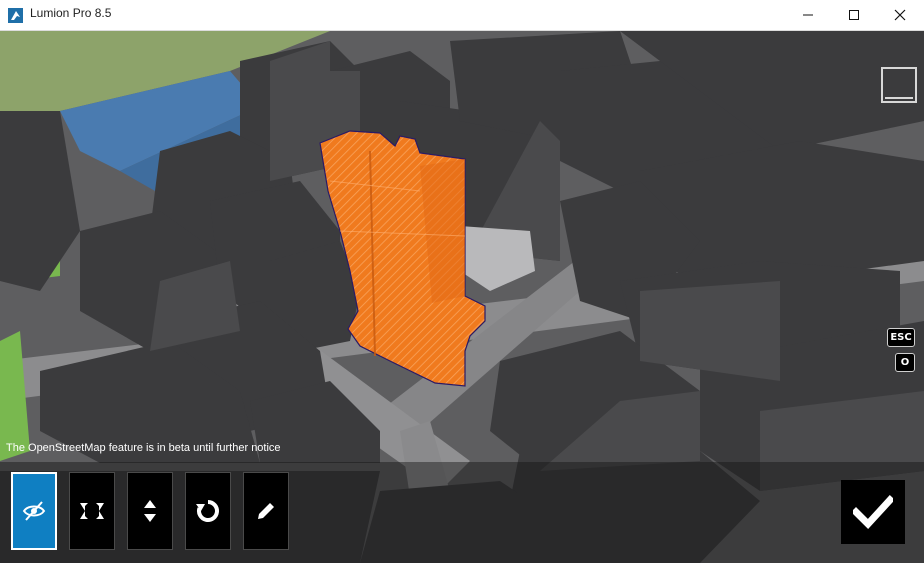 The height and width of the screenshot is (563, 924). I want to click on move-icon, so click(92, 511).